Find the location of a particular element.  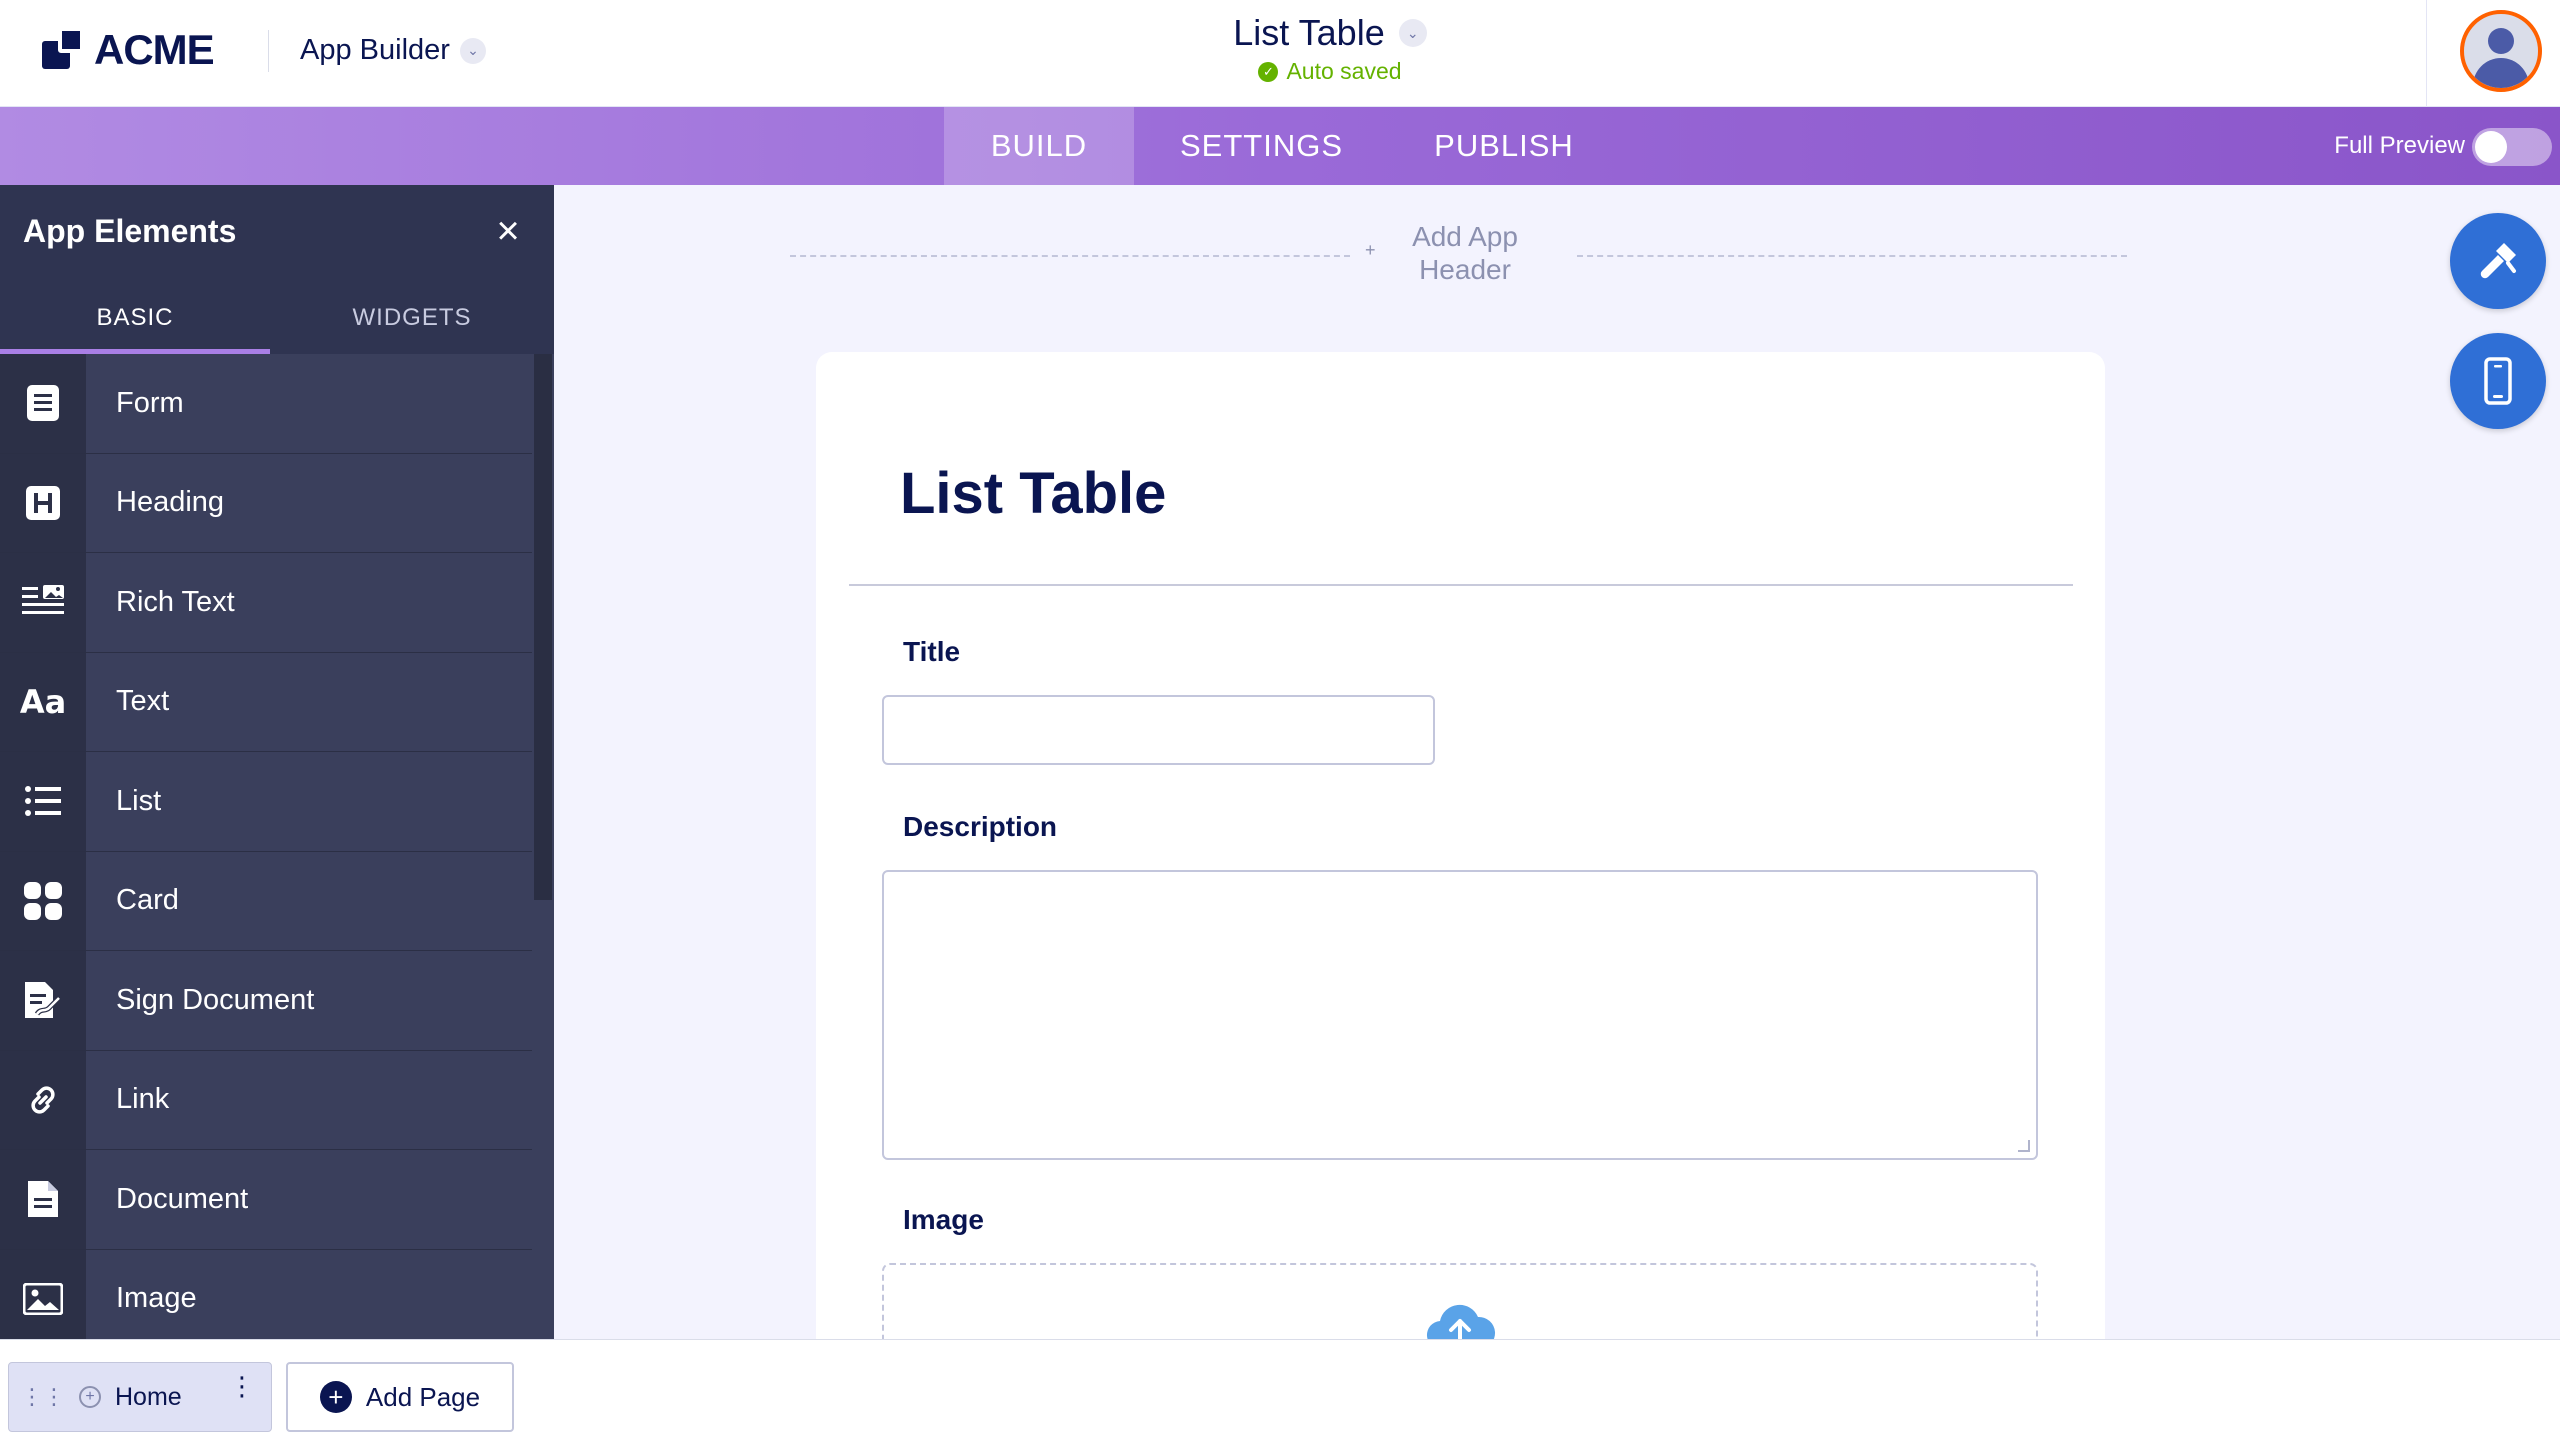

app-builder-label: App Builder is located at coordinates (375, 50).